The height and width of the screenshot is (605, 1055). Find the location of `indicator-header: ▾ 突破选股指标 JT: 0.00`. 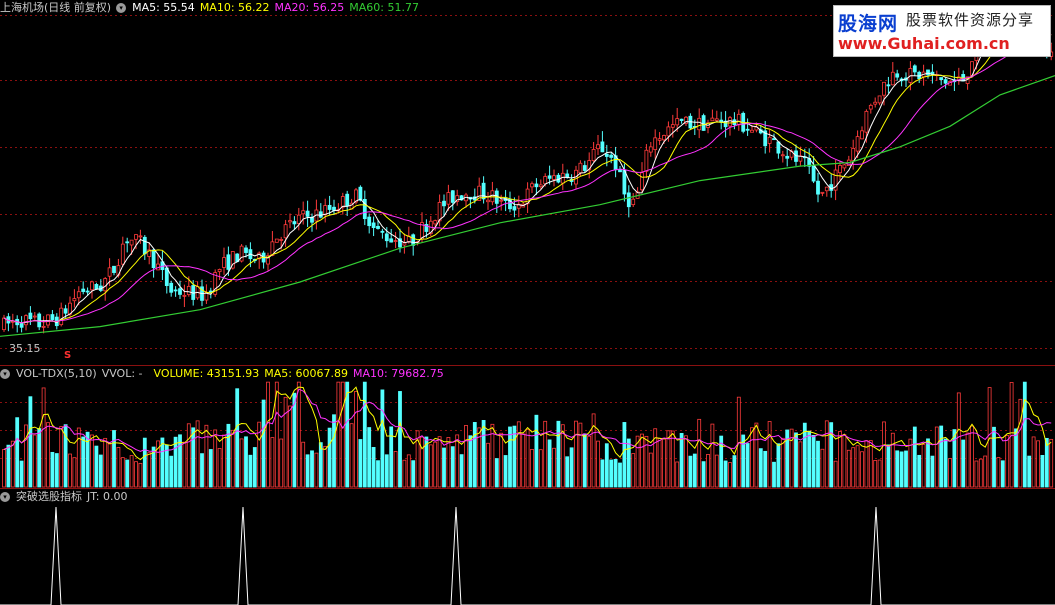

indicator-header: ▾ 突破选股指标 JT: 0.00 is located at coordinates (63, 496).